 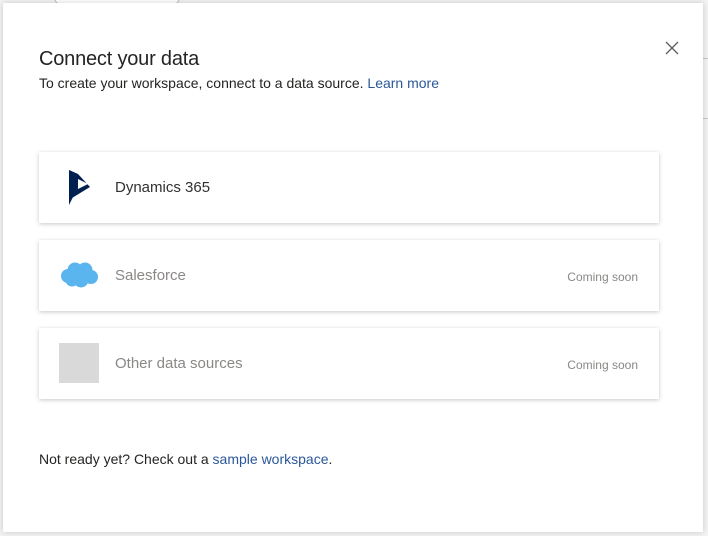 What do you see at coordinates (79, 275) in the screenshot?
I see `salesforce-cloud-icon` at bounding box center [79, 275].